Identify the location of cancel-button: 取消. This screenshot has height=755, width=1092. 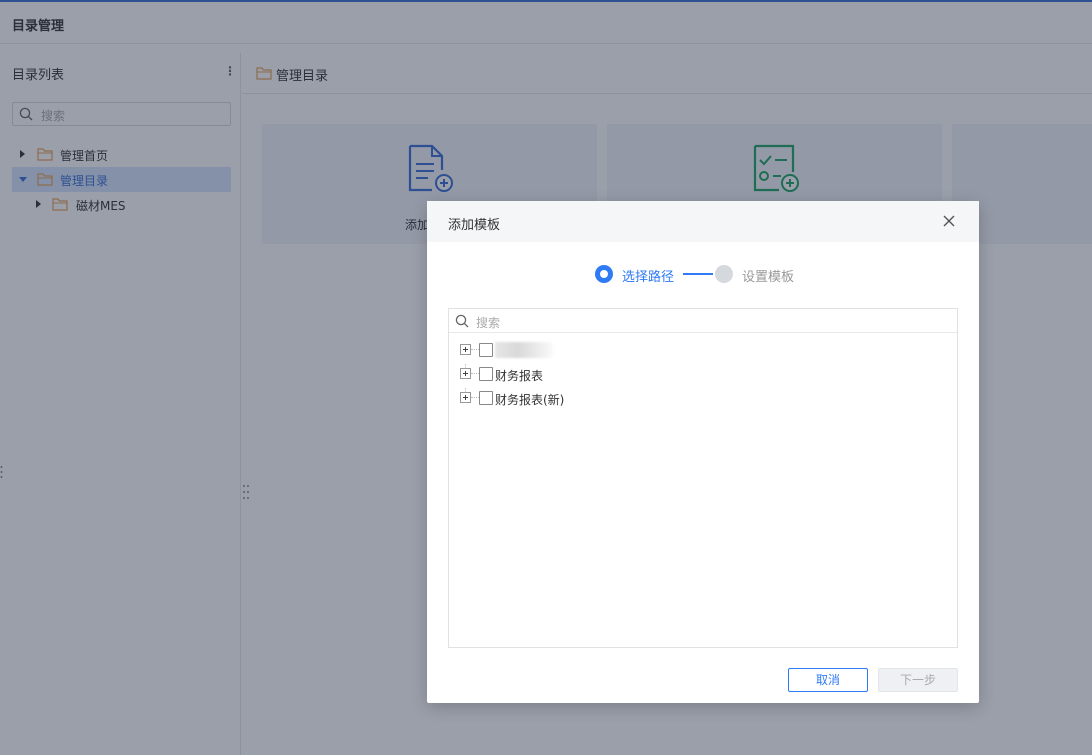
(828, 680).